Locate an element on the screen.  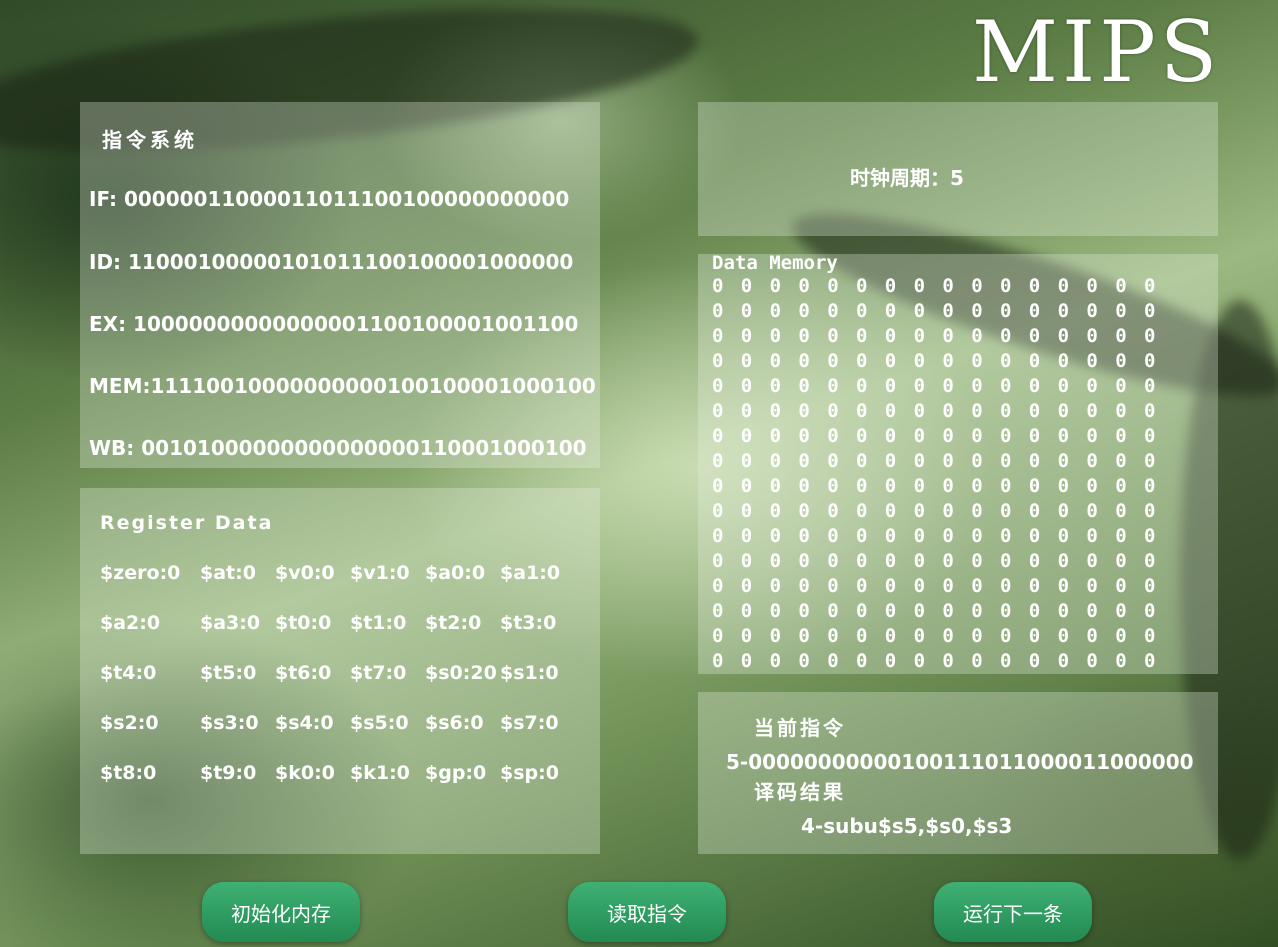
register-value: $a0:0 is located at coordinates (455, 573).